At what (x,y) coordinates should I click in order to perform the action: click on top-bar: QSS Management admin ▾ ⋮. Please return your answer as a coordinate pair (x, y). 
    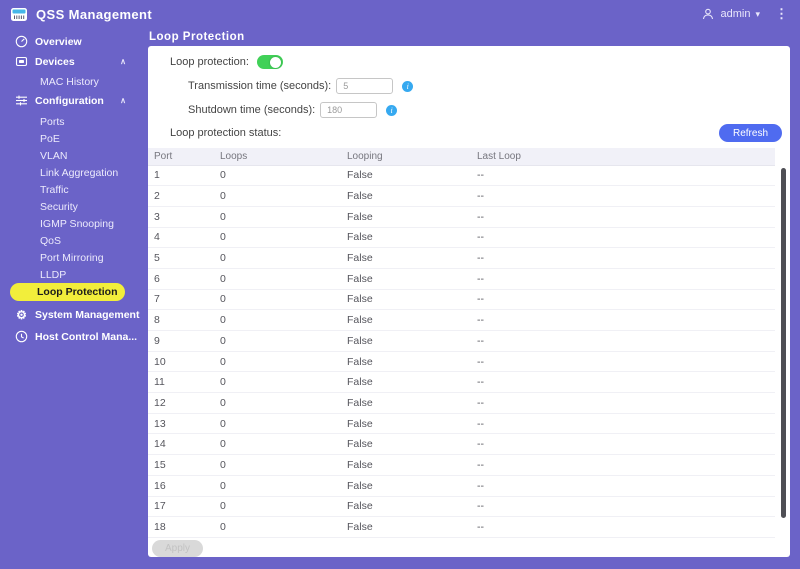
    Looking at the image, I should click on (400, 14).